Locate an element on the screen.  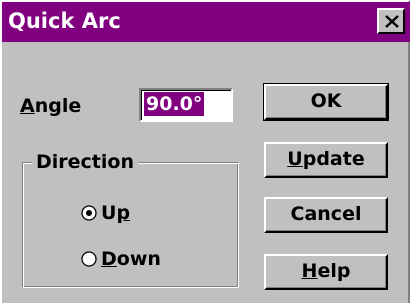
help-button-mnemonic: H is located at coordinates (309, 271).